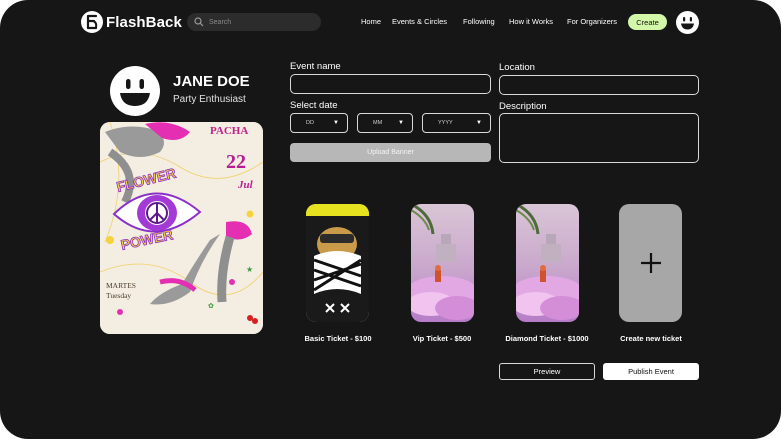  Describe the element at coordinates (592, 21) in the screenshot. I see `nav-for-organizers-link: For Organizers` at that location.